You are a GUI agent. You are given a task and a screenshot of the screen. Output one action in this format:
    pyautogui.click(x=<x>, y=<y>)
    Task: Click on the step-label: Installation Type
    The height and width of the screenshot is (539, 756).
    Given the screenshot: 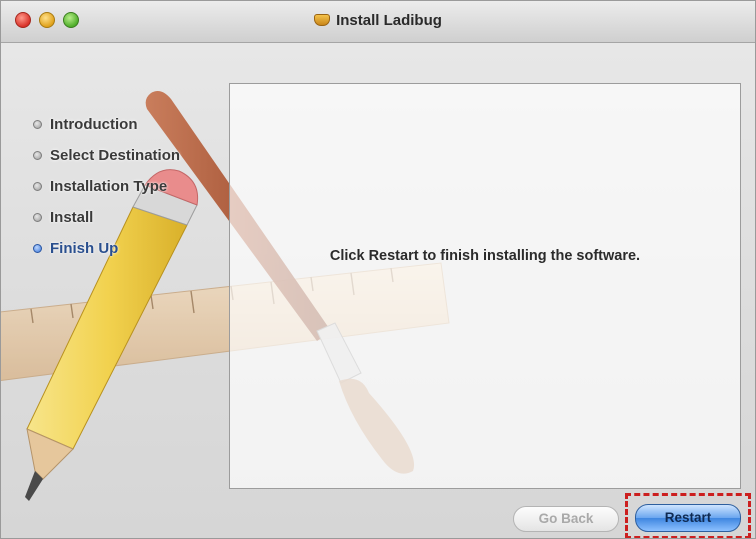 What is the action you would take?
    pyautogui.click(x=109, y=186)
    